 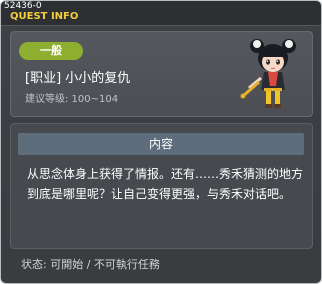 I want to click on quest-status: 状态: 可開始 / 不可執行任務, so click(x=90, y=264).